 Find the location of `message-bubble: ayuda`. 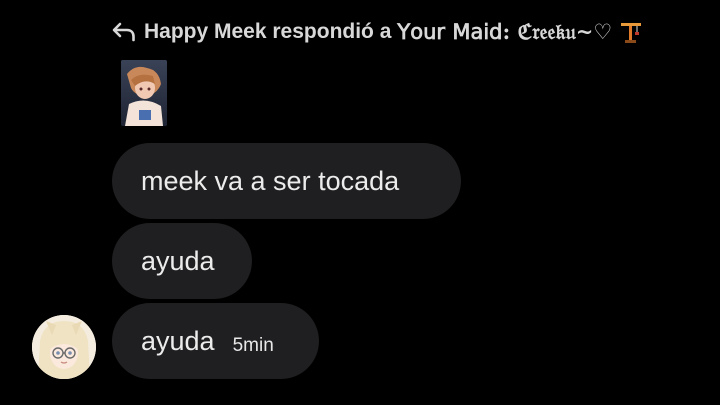

message-bubble: ayuda is located at coordinates (182, 261).